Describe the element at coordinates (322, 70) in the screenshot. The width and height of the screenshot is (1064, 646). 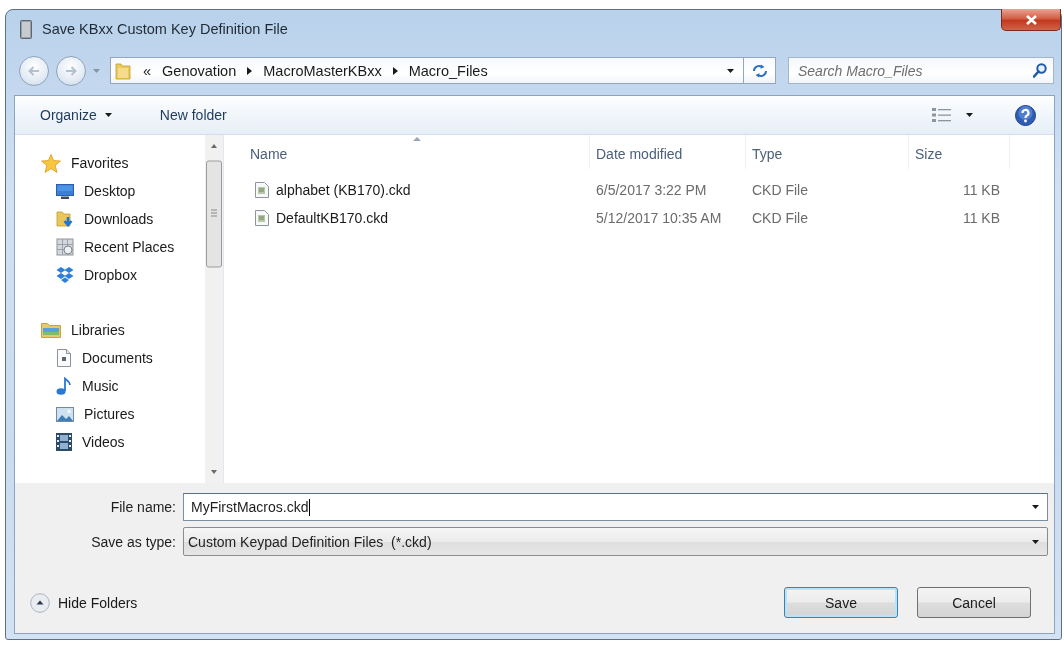
I see `breadcrumb-item: MacroMasterKBxx` at that location.